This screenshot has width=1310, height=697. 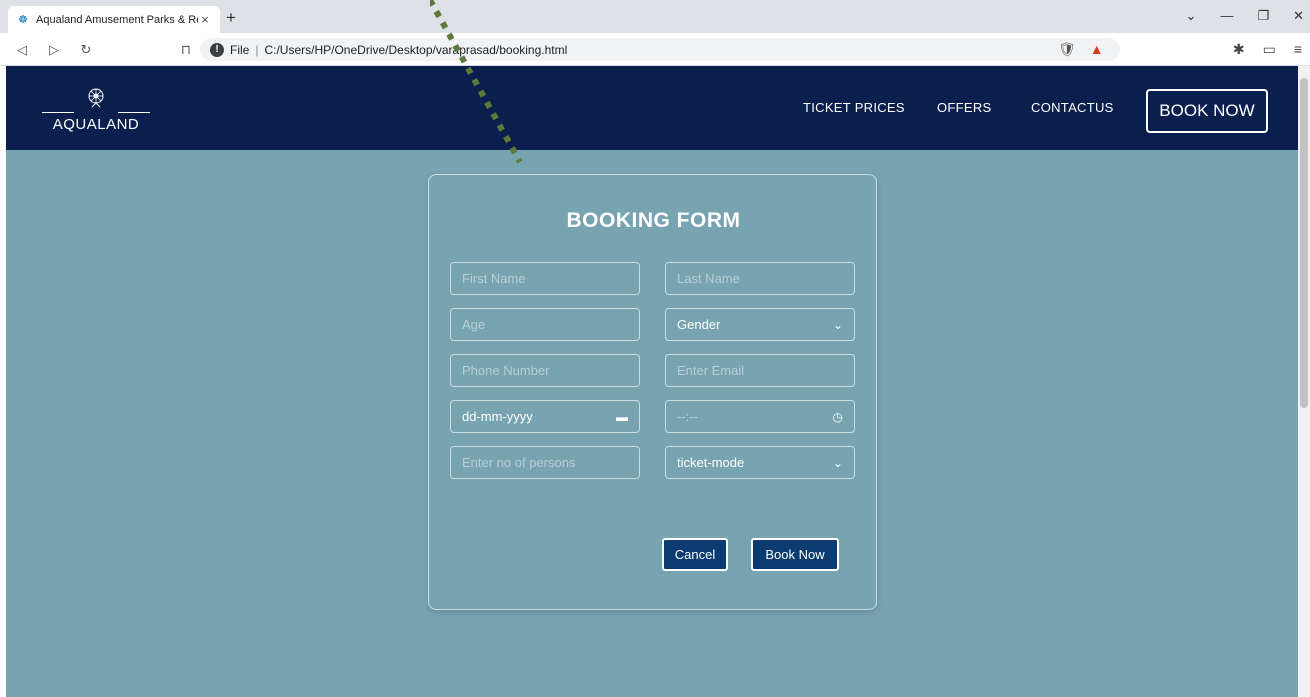 I want to click on logo-line-right, so click(x=134, y=112).